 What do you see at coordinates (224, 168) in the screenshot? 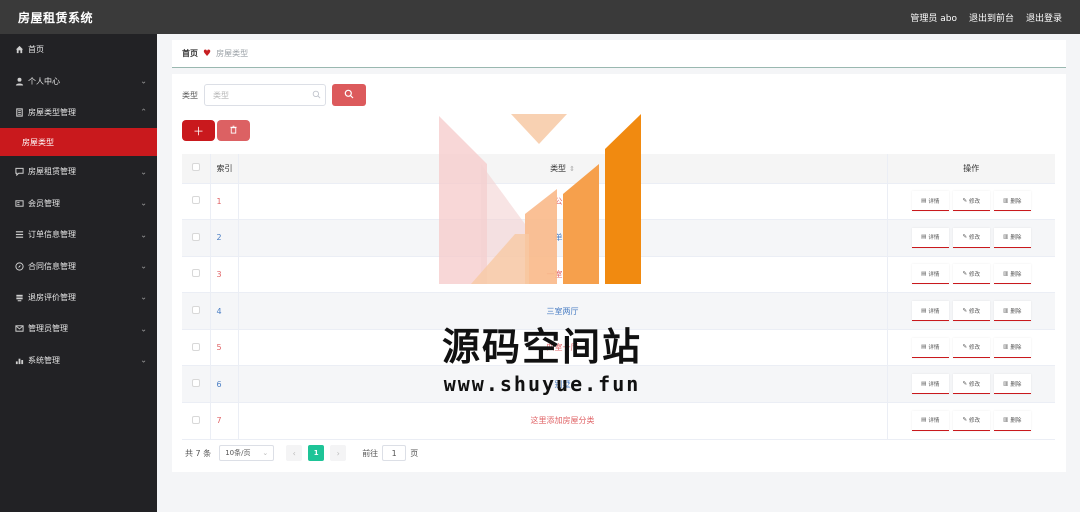
I see `index-header-label: 索引` at bounding box center [224, 168].